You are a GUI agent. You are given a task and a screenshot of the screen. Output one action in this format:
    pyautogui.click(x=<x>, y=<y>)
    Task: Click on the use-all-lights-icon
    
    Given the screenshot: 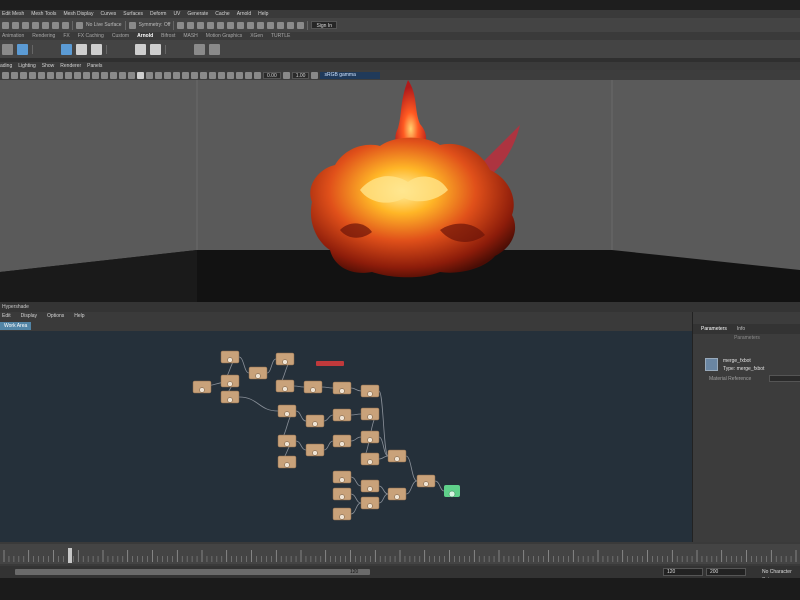 What is the action you would take?
    pyautogui.click(x=167, y=75)
    